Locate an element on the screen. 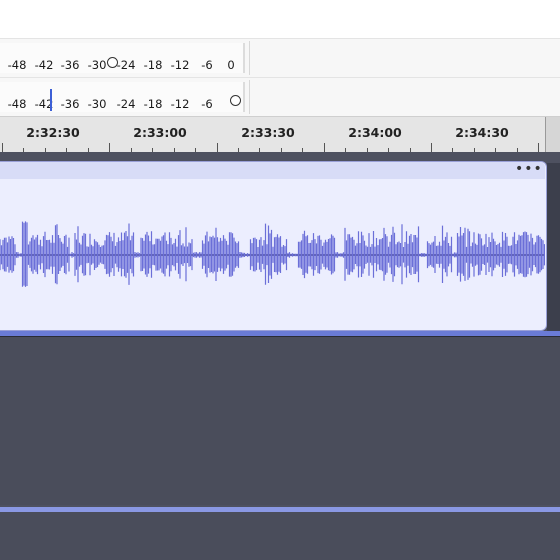  waveform-signal is located at coordinates (272, 254).